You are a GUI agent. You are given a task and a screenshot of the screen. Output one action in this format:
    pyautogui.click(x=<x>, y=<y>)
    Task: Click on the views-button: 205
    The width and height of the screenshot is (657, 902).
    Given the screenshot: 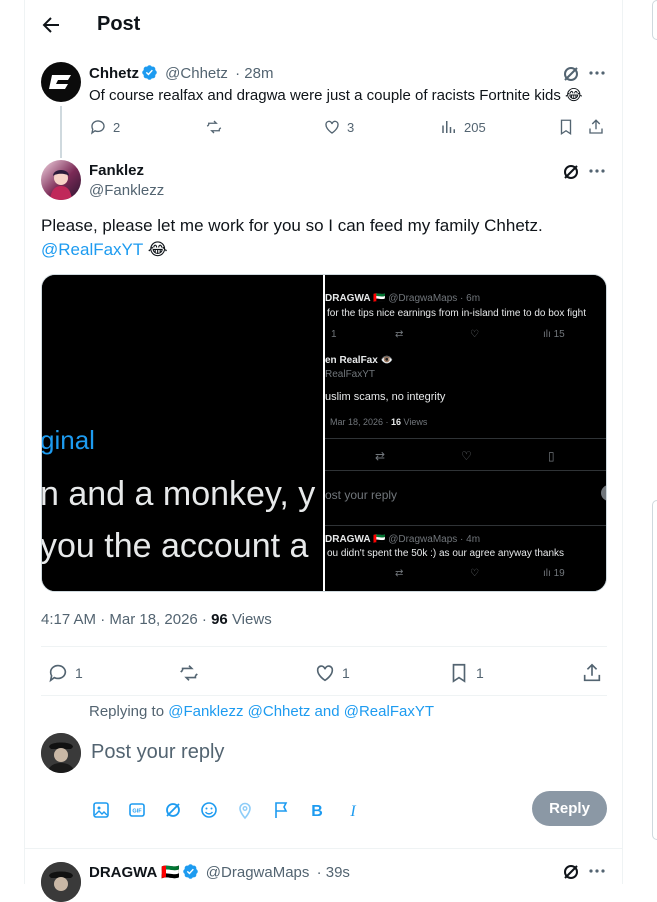 What is the action you would take?
    pyautogui.click(x=463, y=127)
    